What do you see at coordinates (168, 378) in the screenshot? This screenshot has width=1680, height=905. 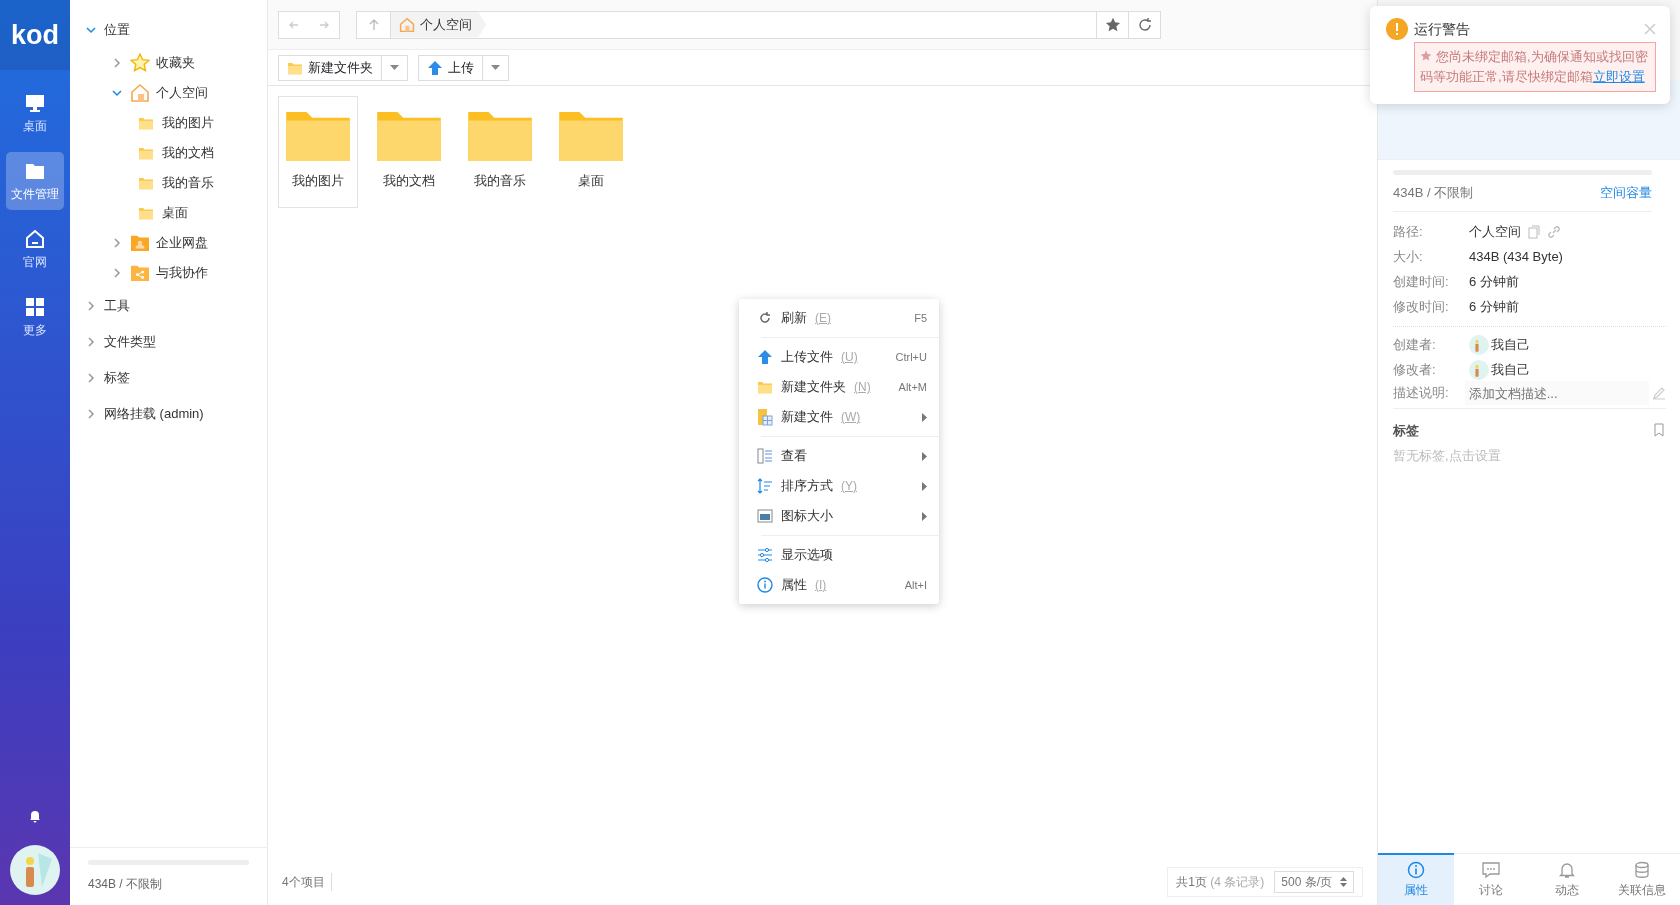 I see `tree-item: 标签` at bounding box center [168, 378].